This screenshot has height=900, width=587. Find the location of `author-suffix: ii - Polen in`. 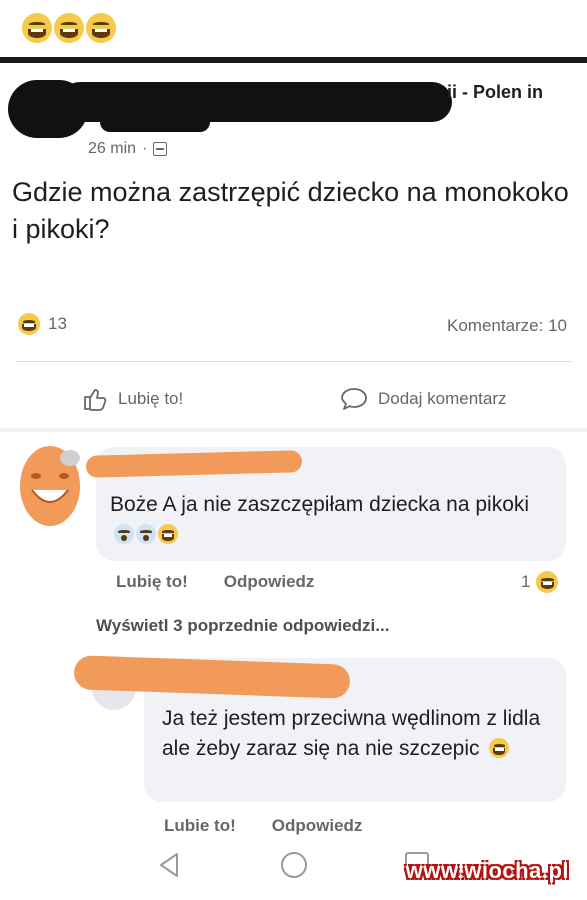

author-suffix: ii - Polen in is located at coordinates (495, 92).